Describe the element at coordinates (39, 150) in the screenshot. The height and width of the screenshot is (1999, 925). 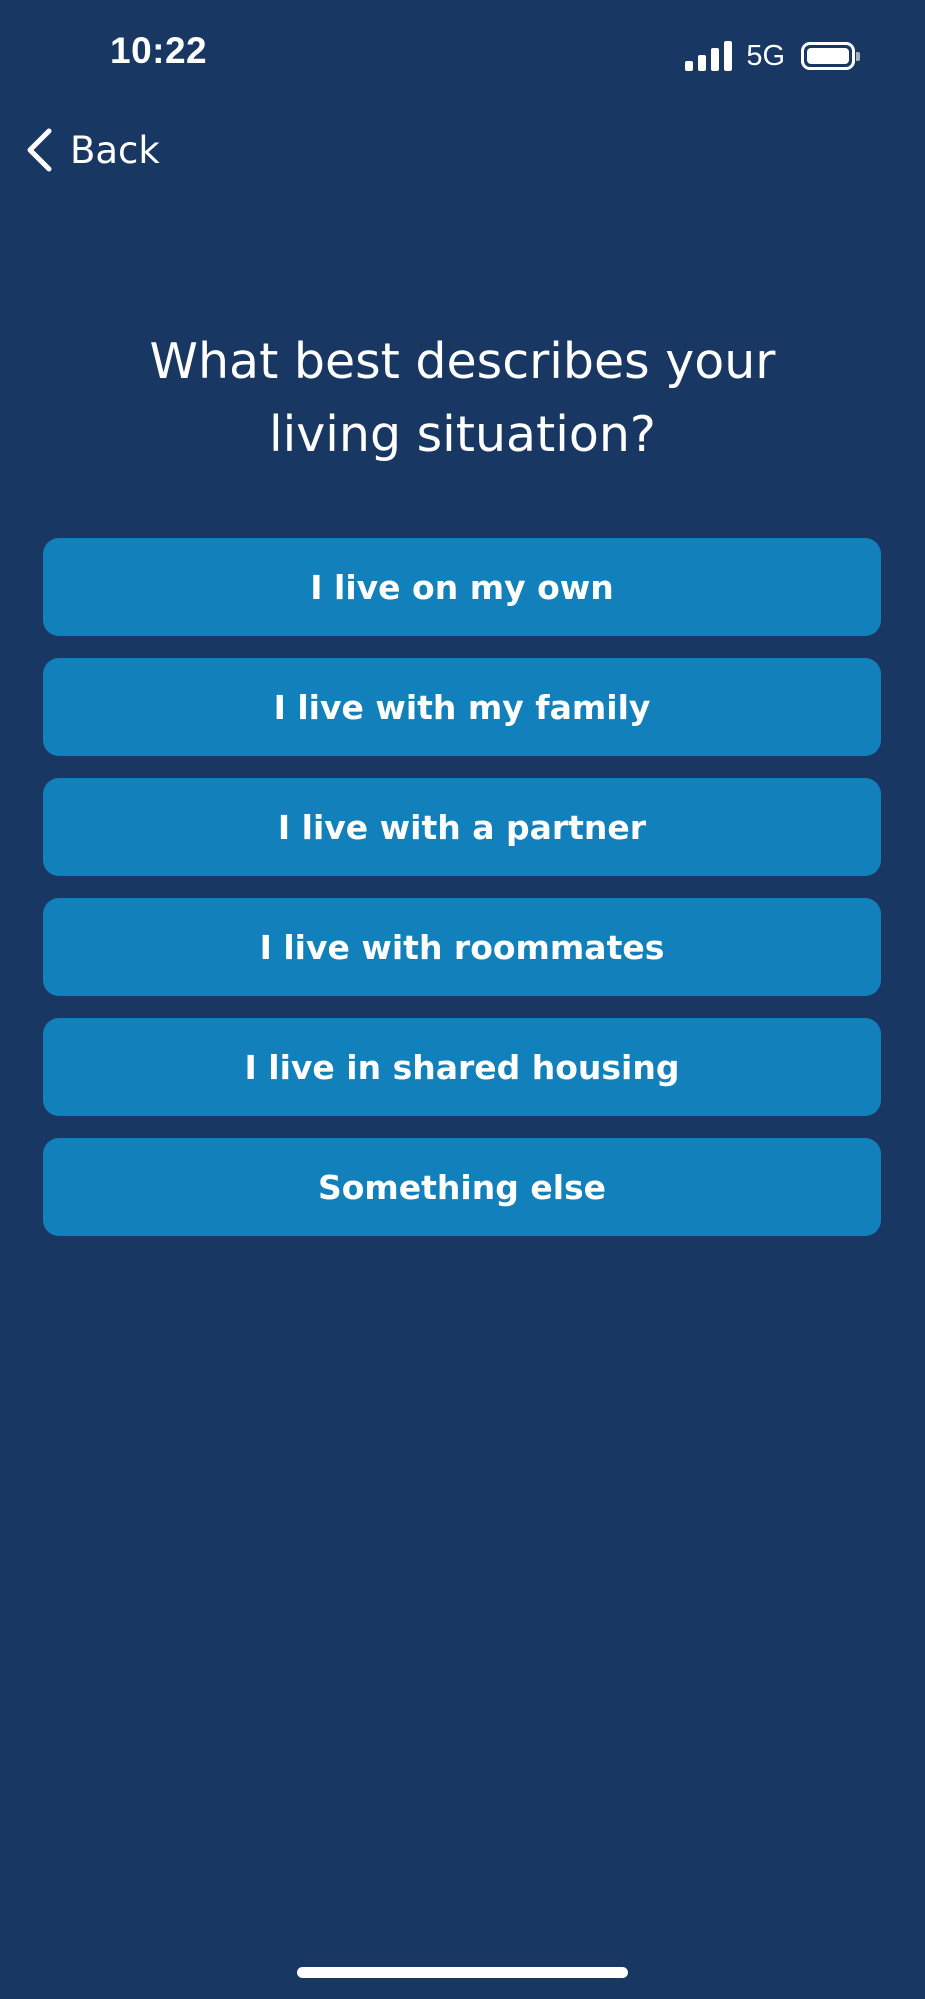
I see `chevron-left-icon` at that location.